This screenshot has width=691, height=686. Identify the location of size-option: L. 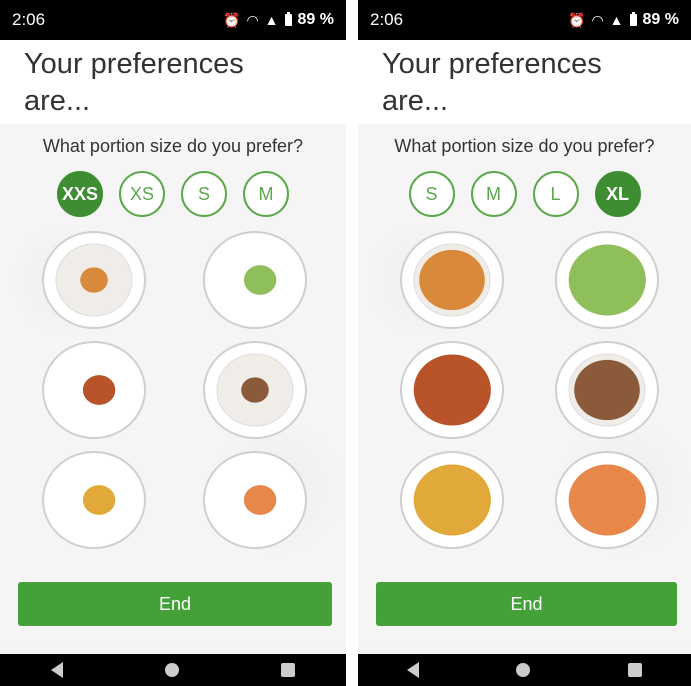
(555, 194).